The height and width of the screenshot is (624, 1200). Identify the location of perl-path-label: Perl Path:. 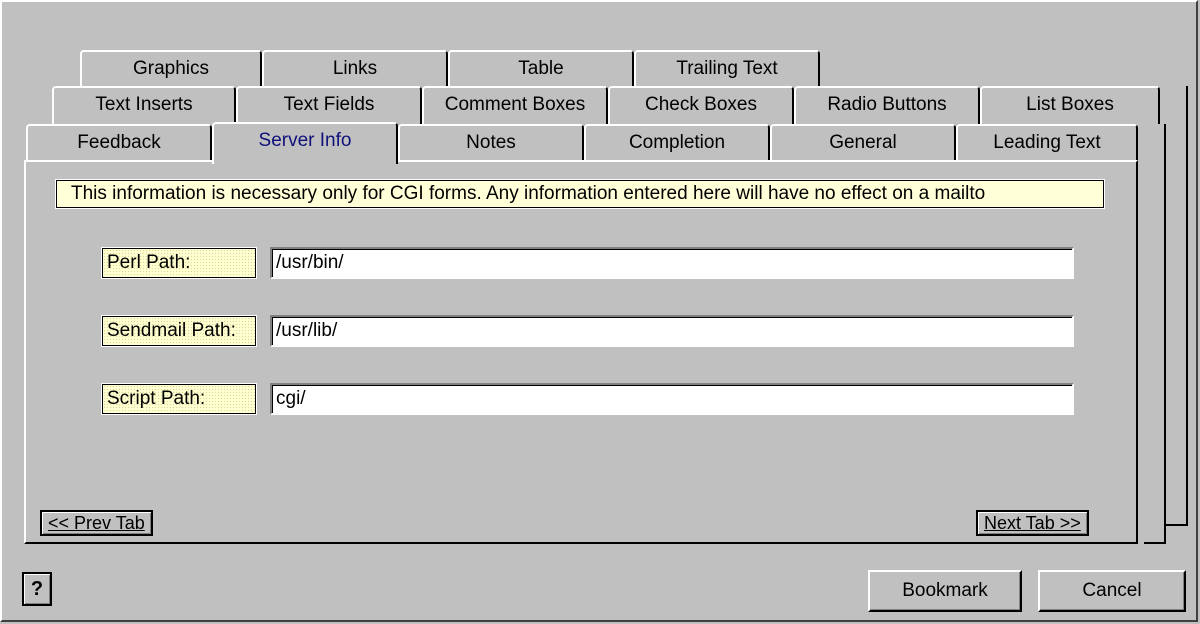
(179, 263).